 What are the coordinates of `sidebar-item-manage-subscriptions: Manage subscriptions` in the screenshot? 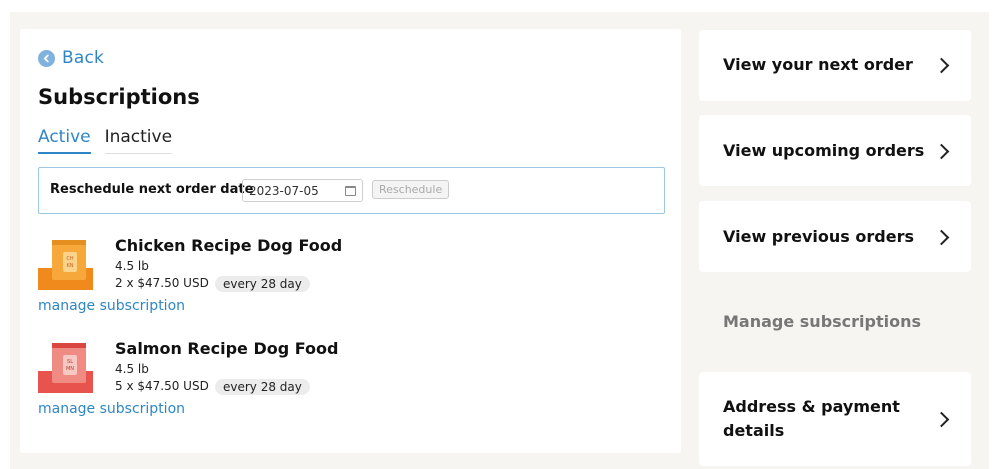 It's located at (835, 322).